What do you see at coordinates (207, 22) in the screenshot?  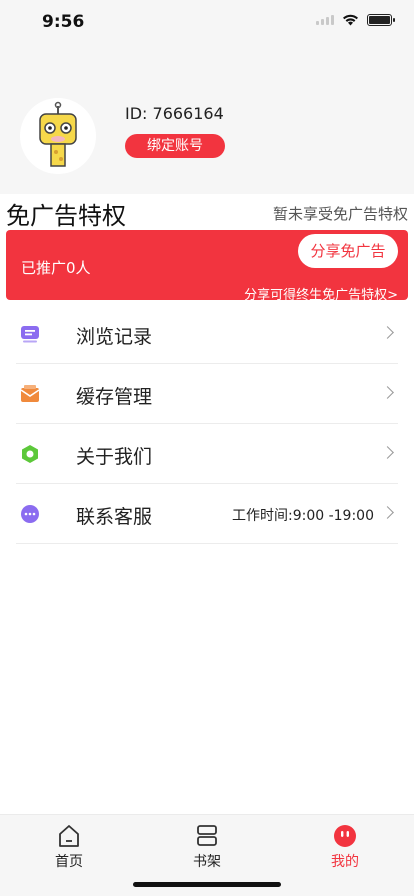 I see `status-bar: 9:56` at bounding box center [207, 22].